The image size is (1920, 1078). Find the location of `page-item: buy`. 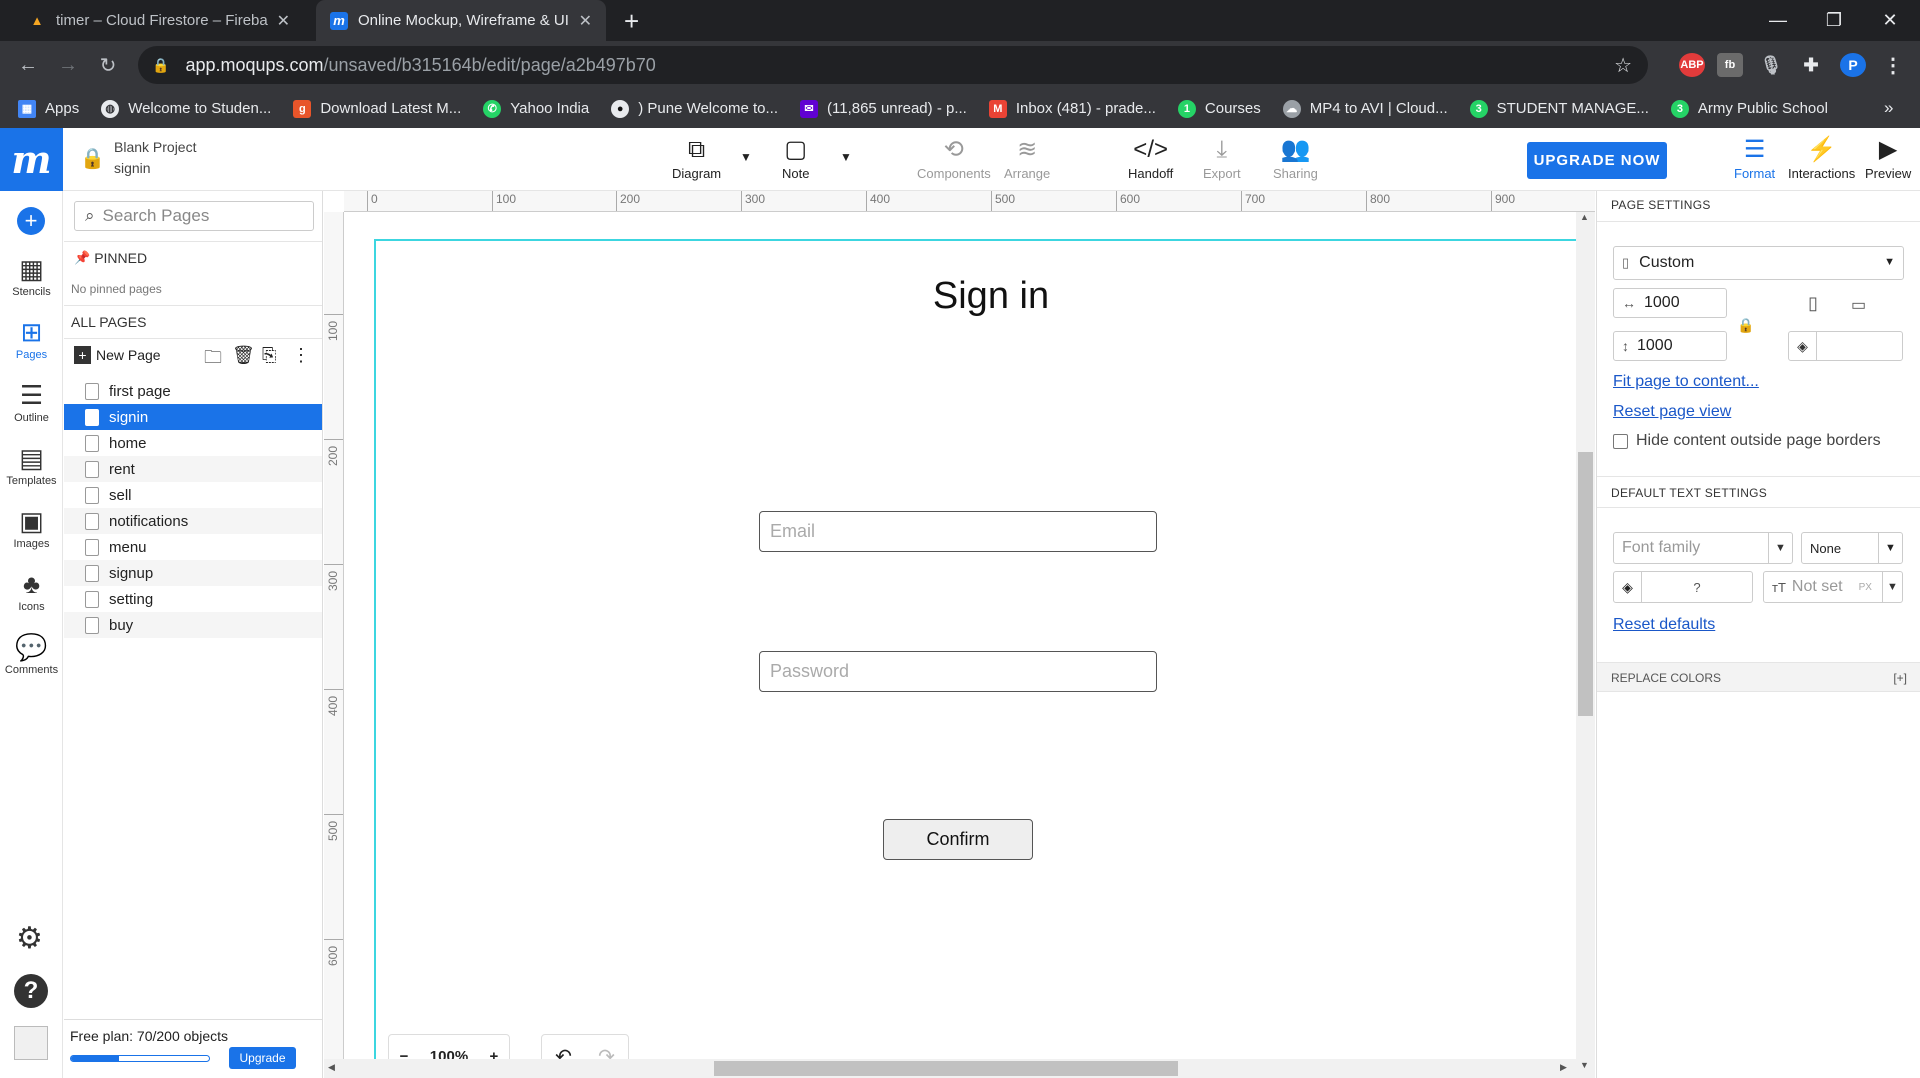

page-item: buy is located at coordinates (193, 625).